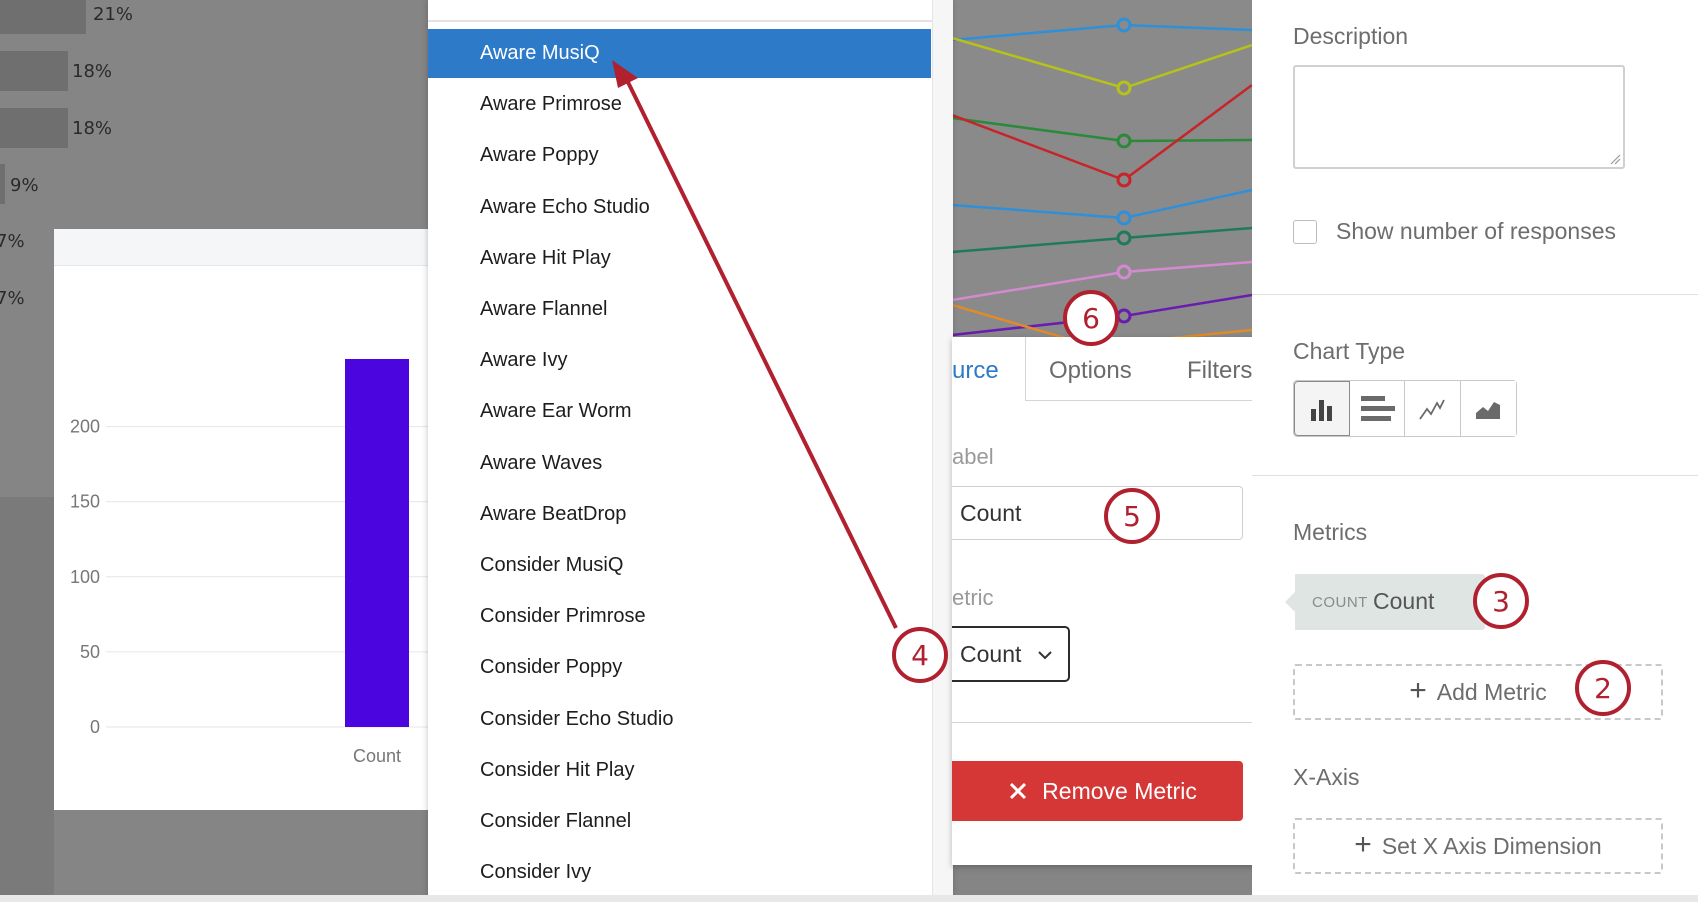 The height and width of the screenshot is (902, 1698). Describe the element at coordinates (920, 655) in the screenshot. I see `step-marker-4: 4` at that location.